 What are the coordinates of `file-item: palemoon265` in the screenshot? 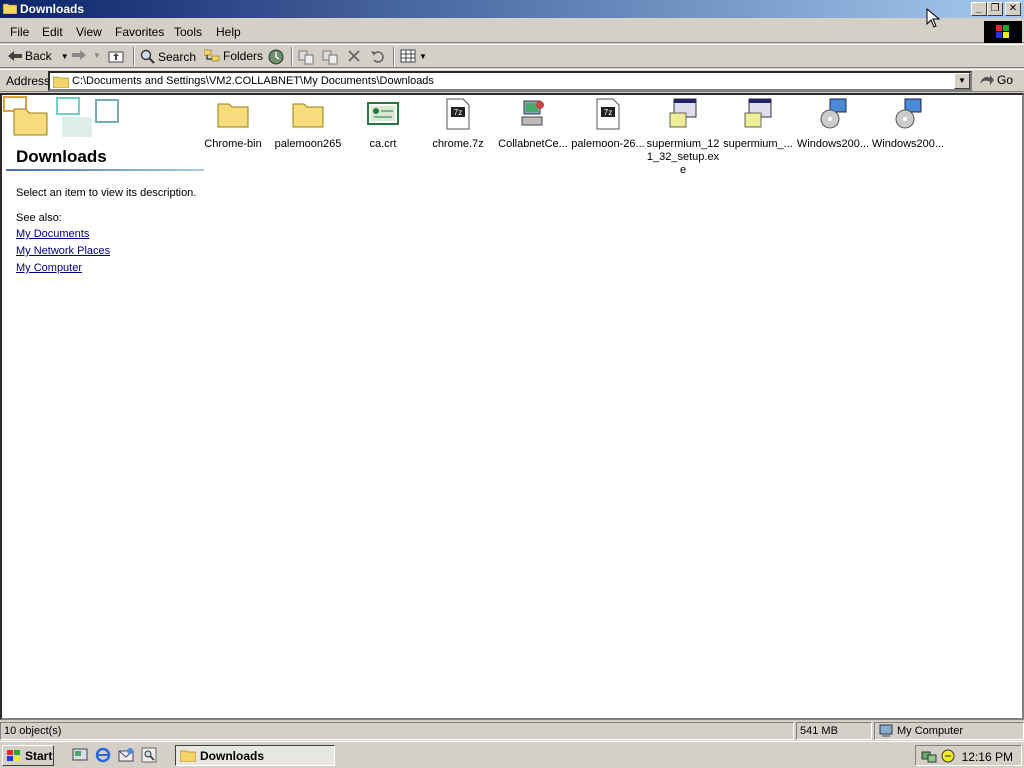 It's located at (308, 124).